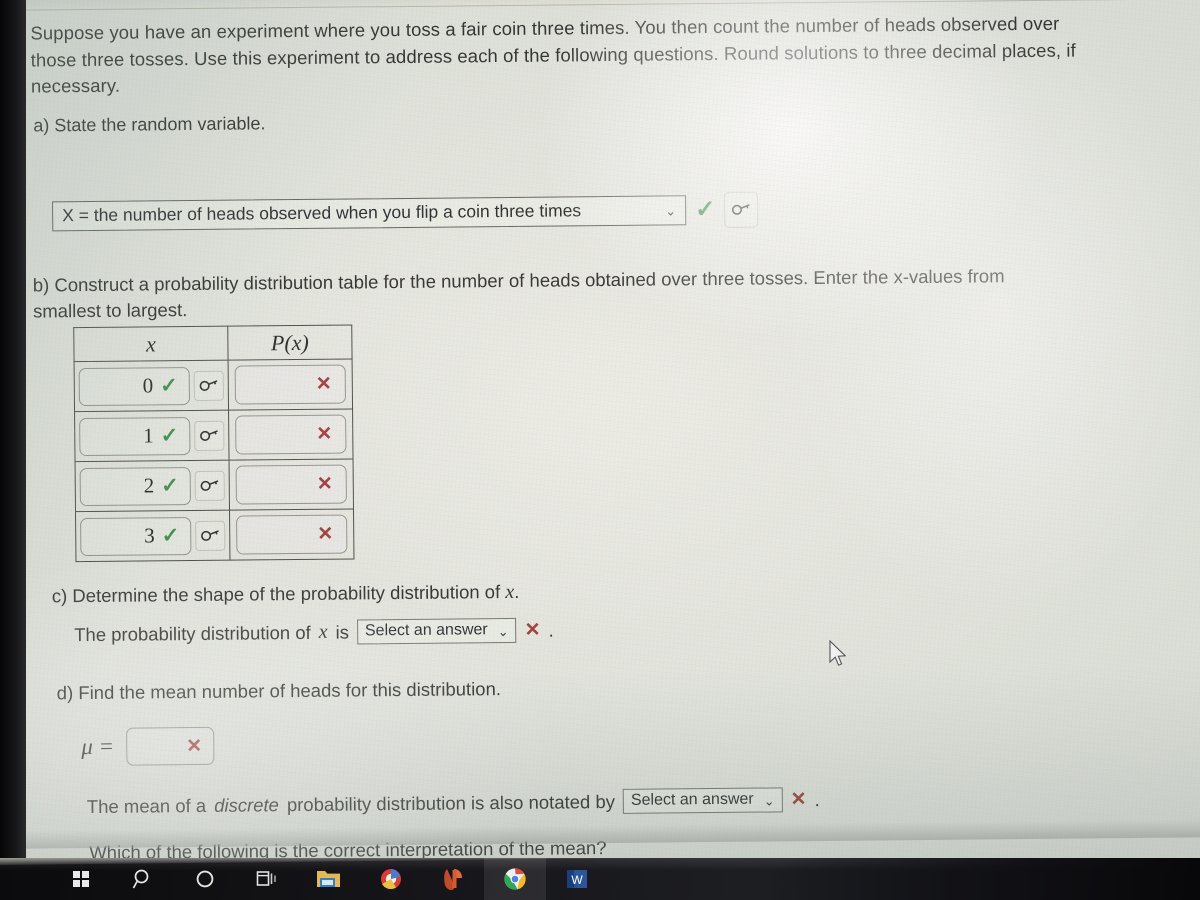  What do you see at coordinates (985, 879) in the screenshot?
I see `taskbar-right-fade` at bounding box center [985, 879].